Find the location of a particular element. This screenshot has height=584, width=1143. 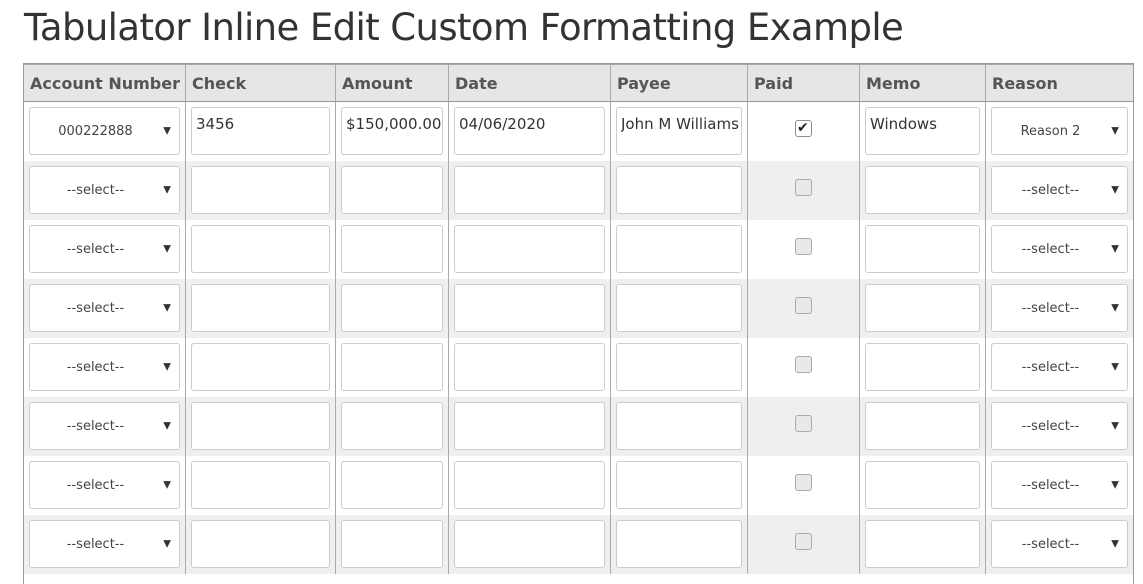

check-input: 3456 is located at coordinates (260, 131).